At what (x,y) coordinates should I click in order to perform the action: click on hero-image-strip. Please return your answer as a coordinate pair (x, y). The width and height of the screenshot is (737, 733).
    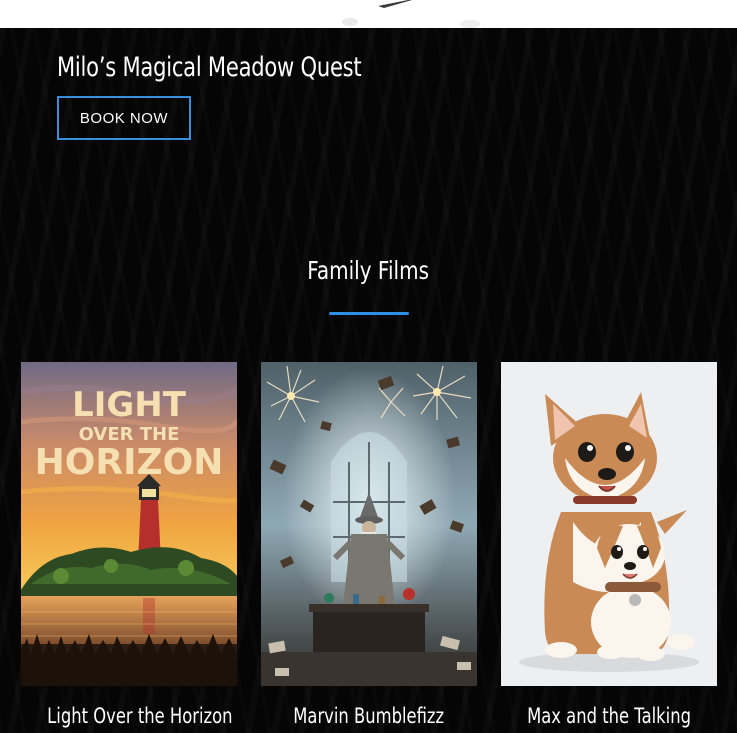
    Looking at the image, I should click on (368, 14).